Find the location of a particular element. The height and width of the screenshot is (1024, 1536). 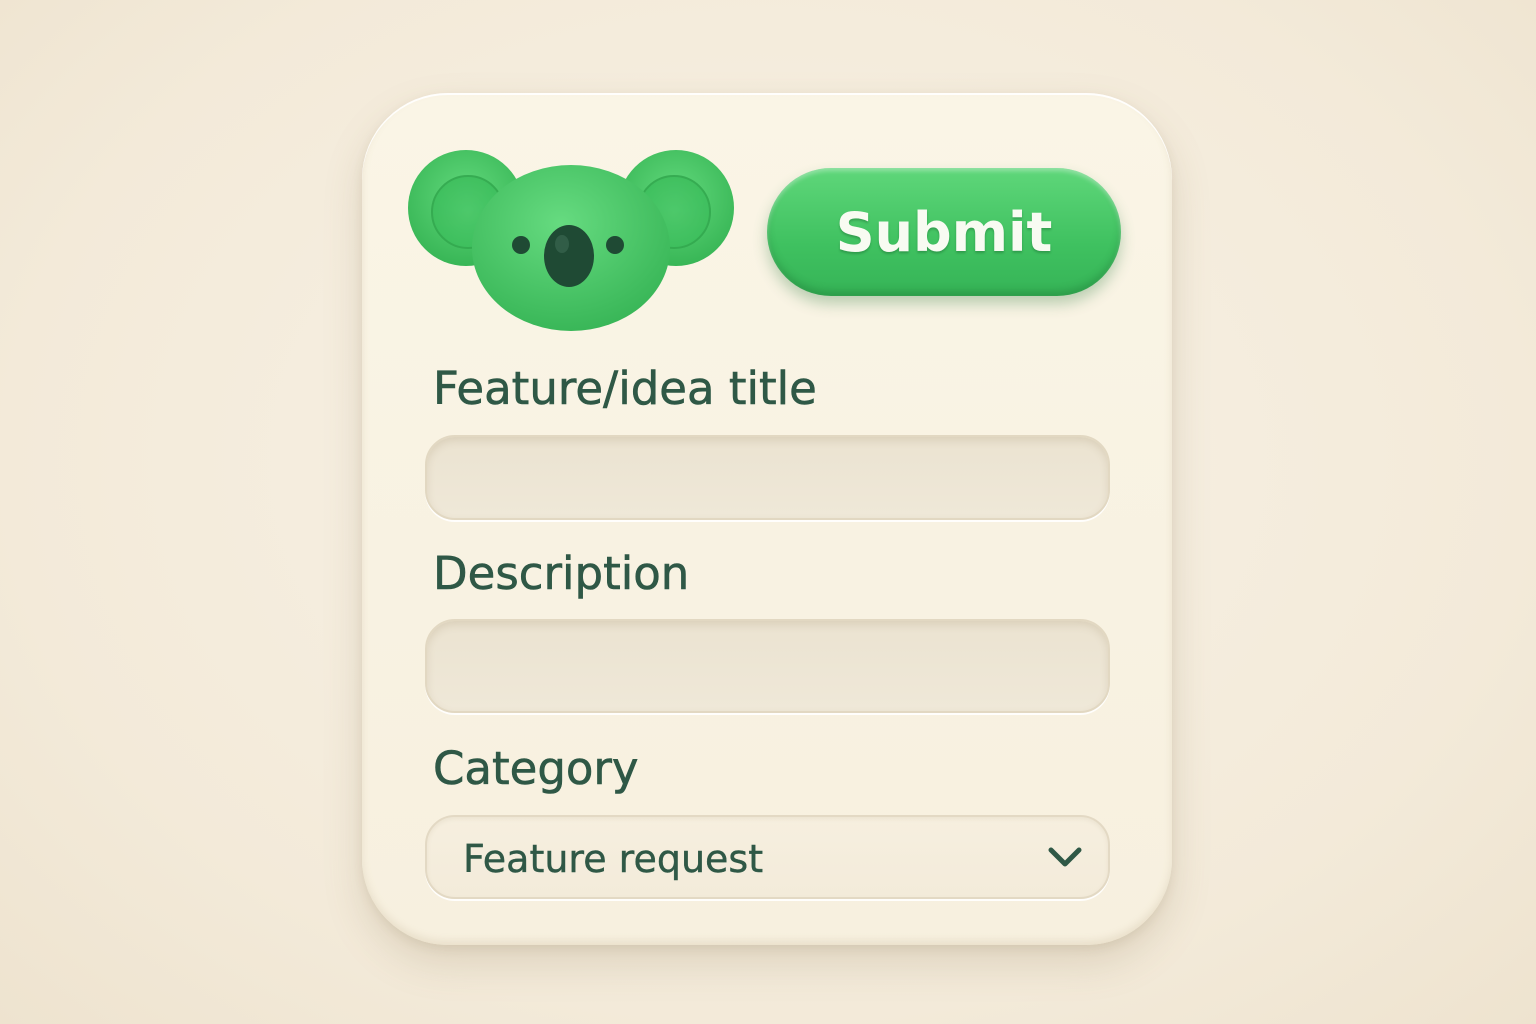

description-input is located at coordinates (767, 666).